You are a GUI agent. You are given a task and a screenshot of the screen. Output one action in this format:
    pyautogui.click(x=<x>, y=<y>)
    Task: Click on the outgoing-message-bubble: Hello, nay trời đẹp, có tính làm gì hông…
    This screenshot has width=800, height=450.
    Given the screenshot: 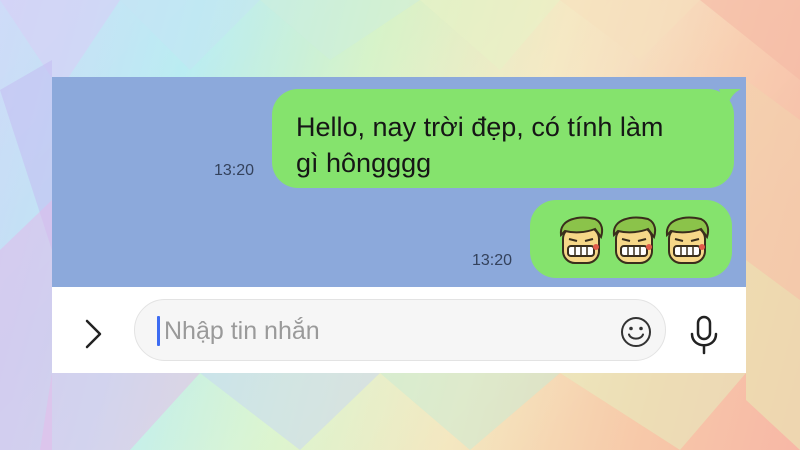 What is the action you would take?
    pyautogui.click(x=503, y=138)
    